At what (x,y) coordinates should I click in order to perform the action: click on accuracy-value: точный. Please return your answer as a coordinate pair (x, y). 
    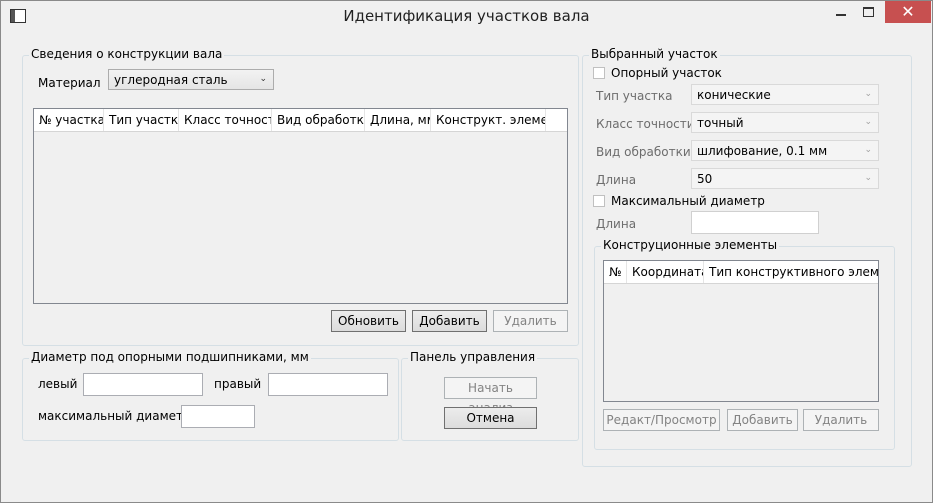
    Looking at the image, I should click on (720, 123).